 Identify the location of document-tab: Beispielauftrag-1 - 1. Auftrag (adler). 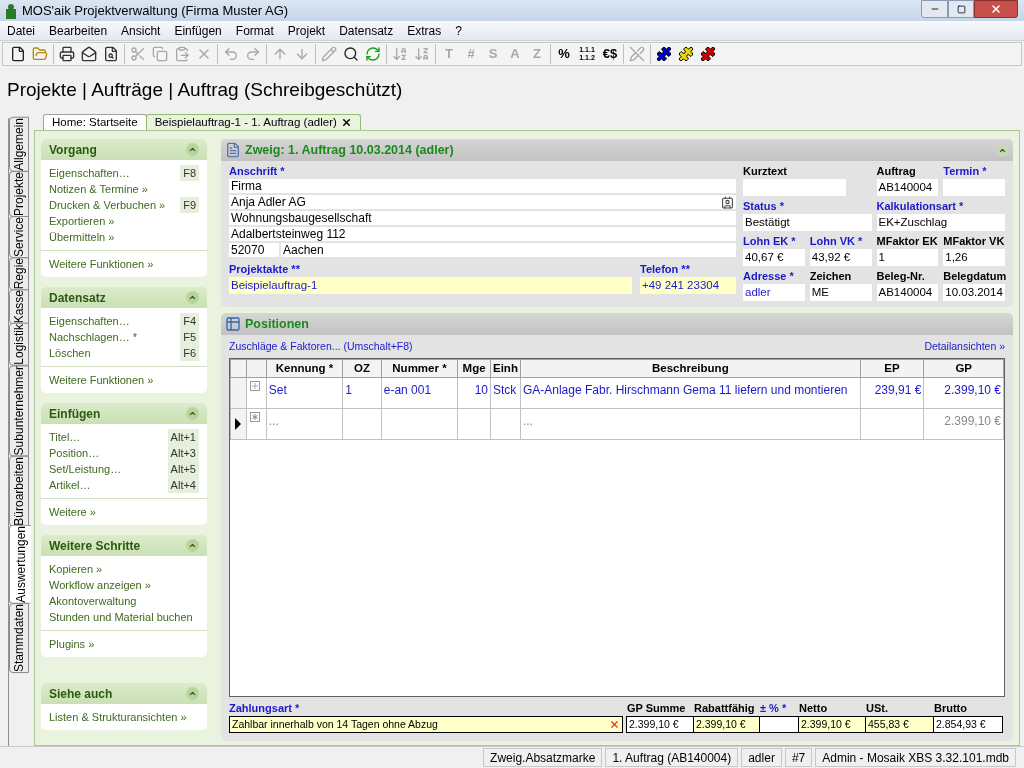
(253, 122).